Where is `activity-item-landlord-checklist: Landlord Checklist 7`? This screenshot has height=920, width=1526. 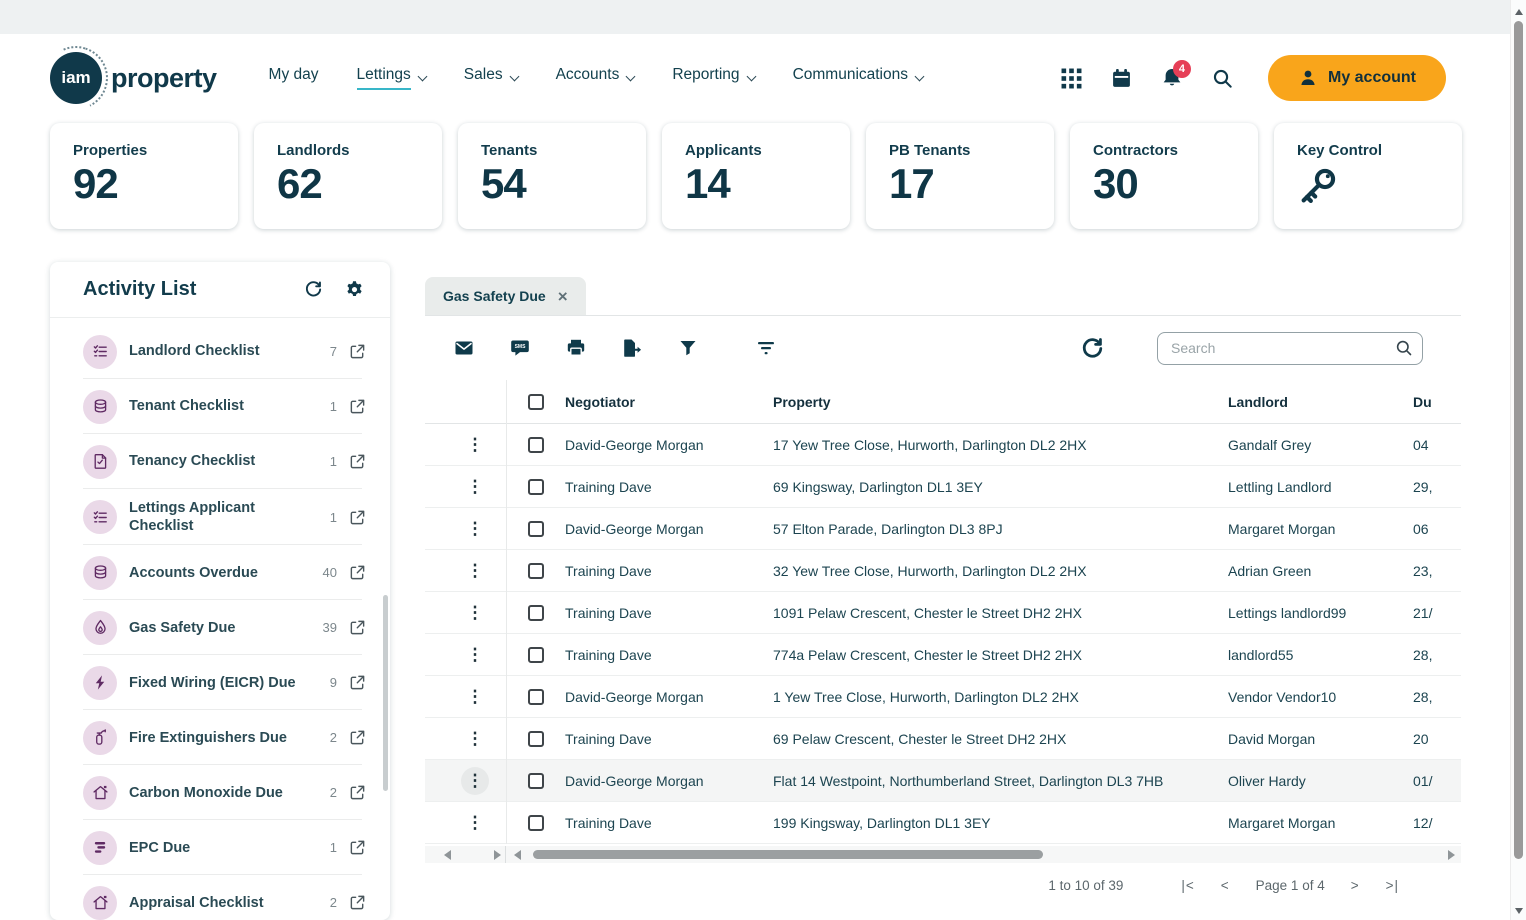
activity-item-landlord-checklist: Landlord Checklist 7 is located at coordinates (220, 351).